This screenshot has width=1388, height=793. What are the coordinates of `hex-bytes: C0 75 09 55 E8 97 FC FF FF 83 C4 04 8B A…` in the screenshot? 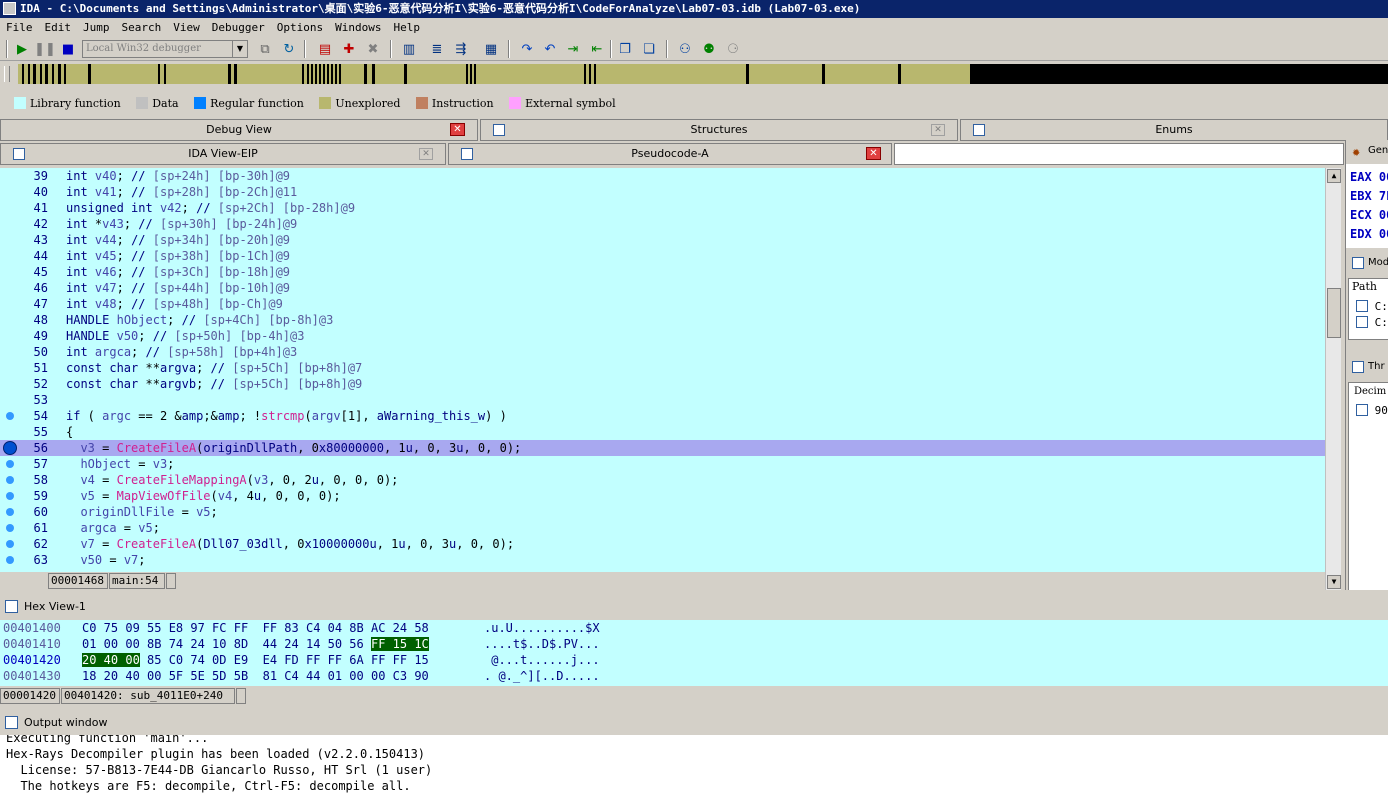 It's located at (255, 628).